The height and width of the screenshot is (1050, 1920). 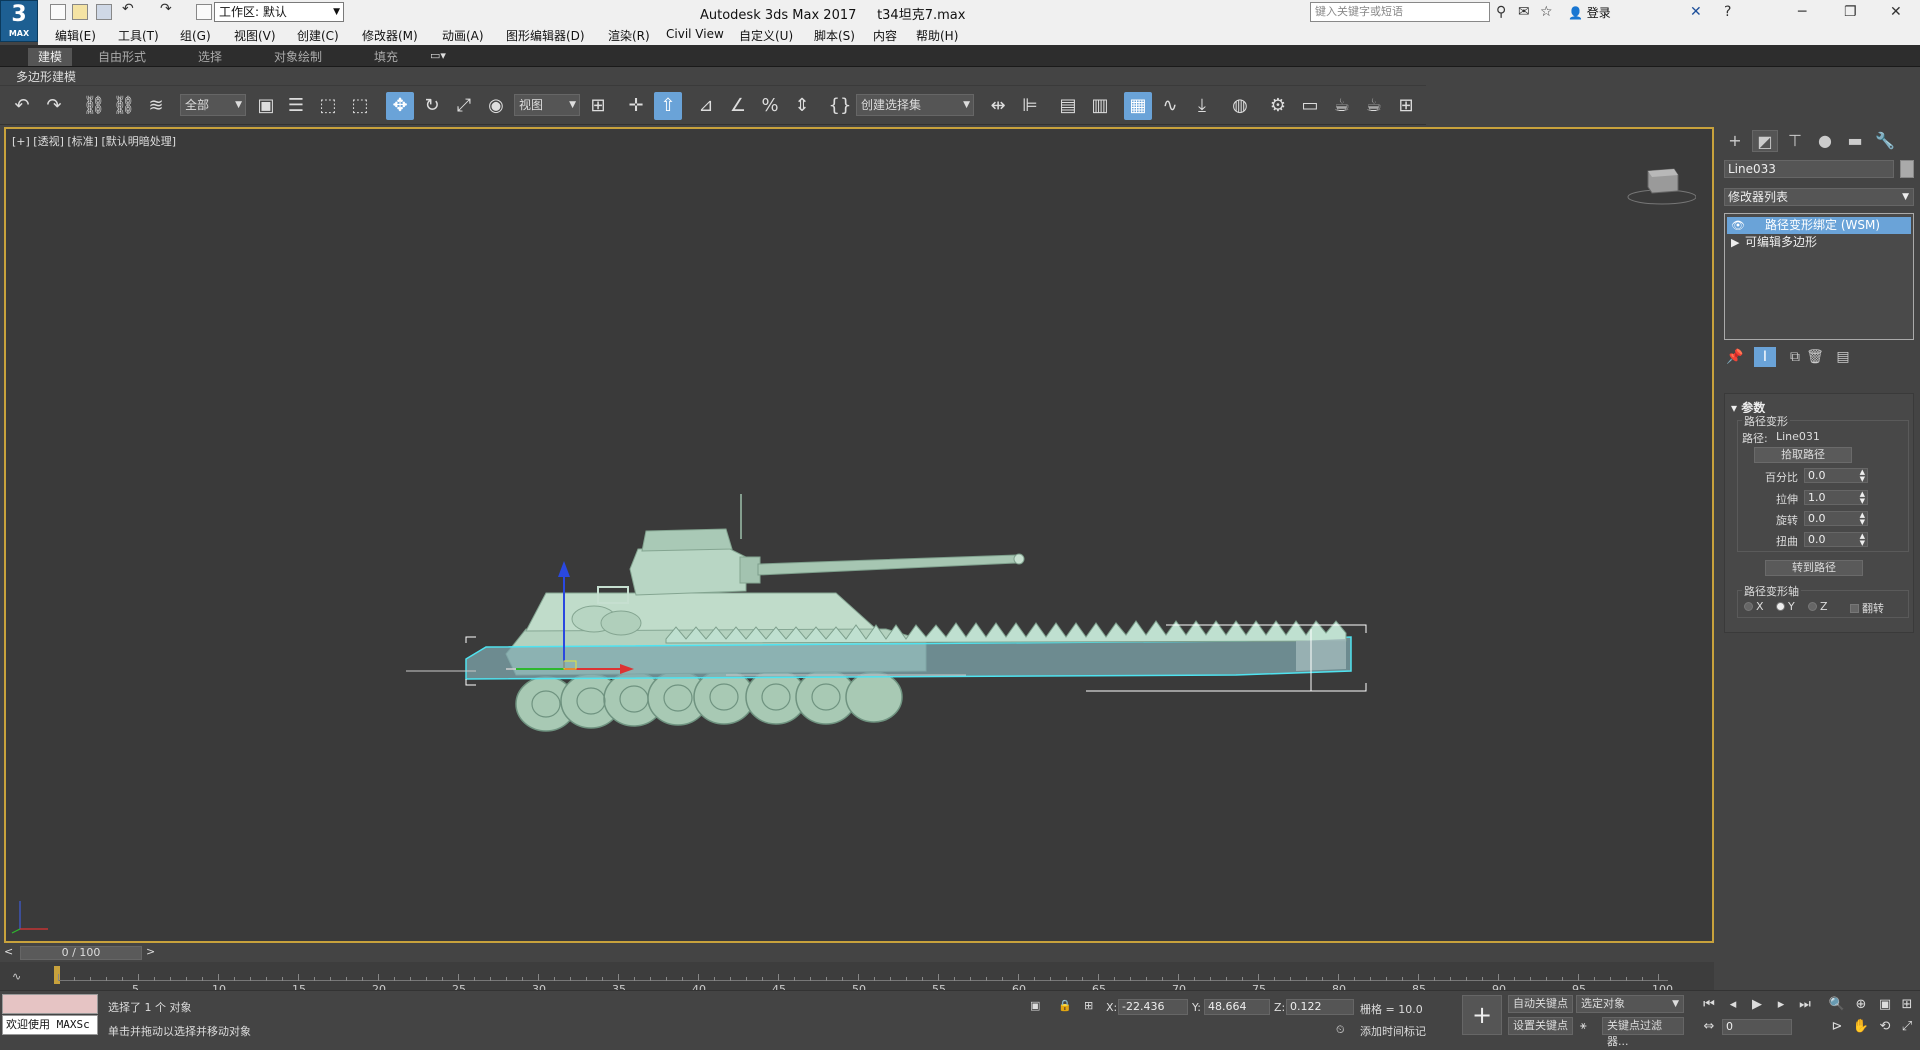 I want to click on reference-coord-dropdown: 视图 ▼, so click(x=547, y=105).